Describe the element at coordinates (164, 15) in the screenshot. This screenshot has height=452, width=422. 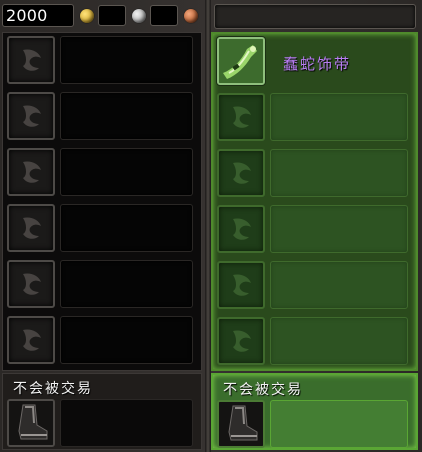
I see `copper-input` at that location.